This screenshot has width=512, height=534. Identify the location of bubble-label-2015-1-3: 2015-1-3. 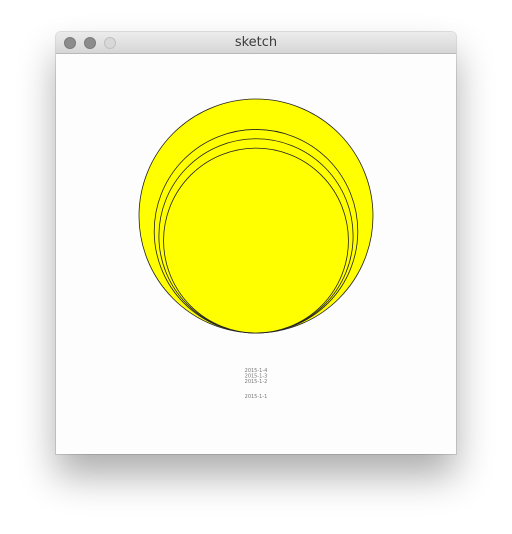
(256, 377).